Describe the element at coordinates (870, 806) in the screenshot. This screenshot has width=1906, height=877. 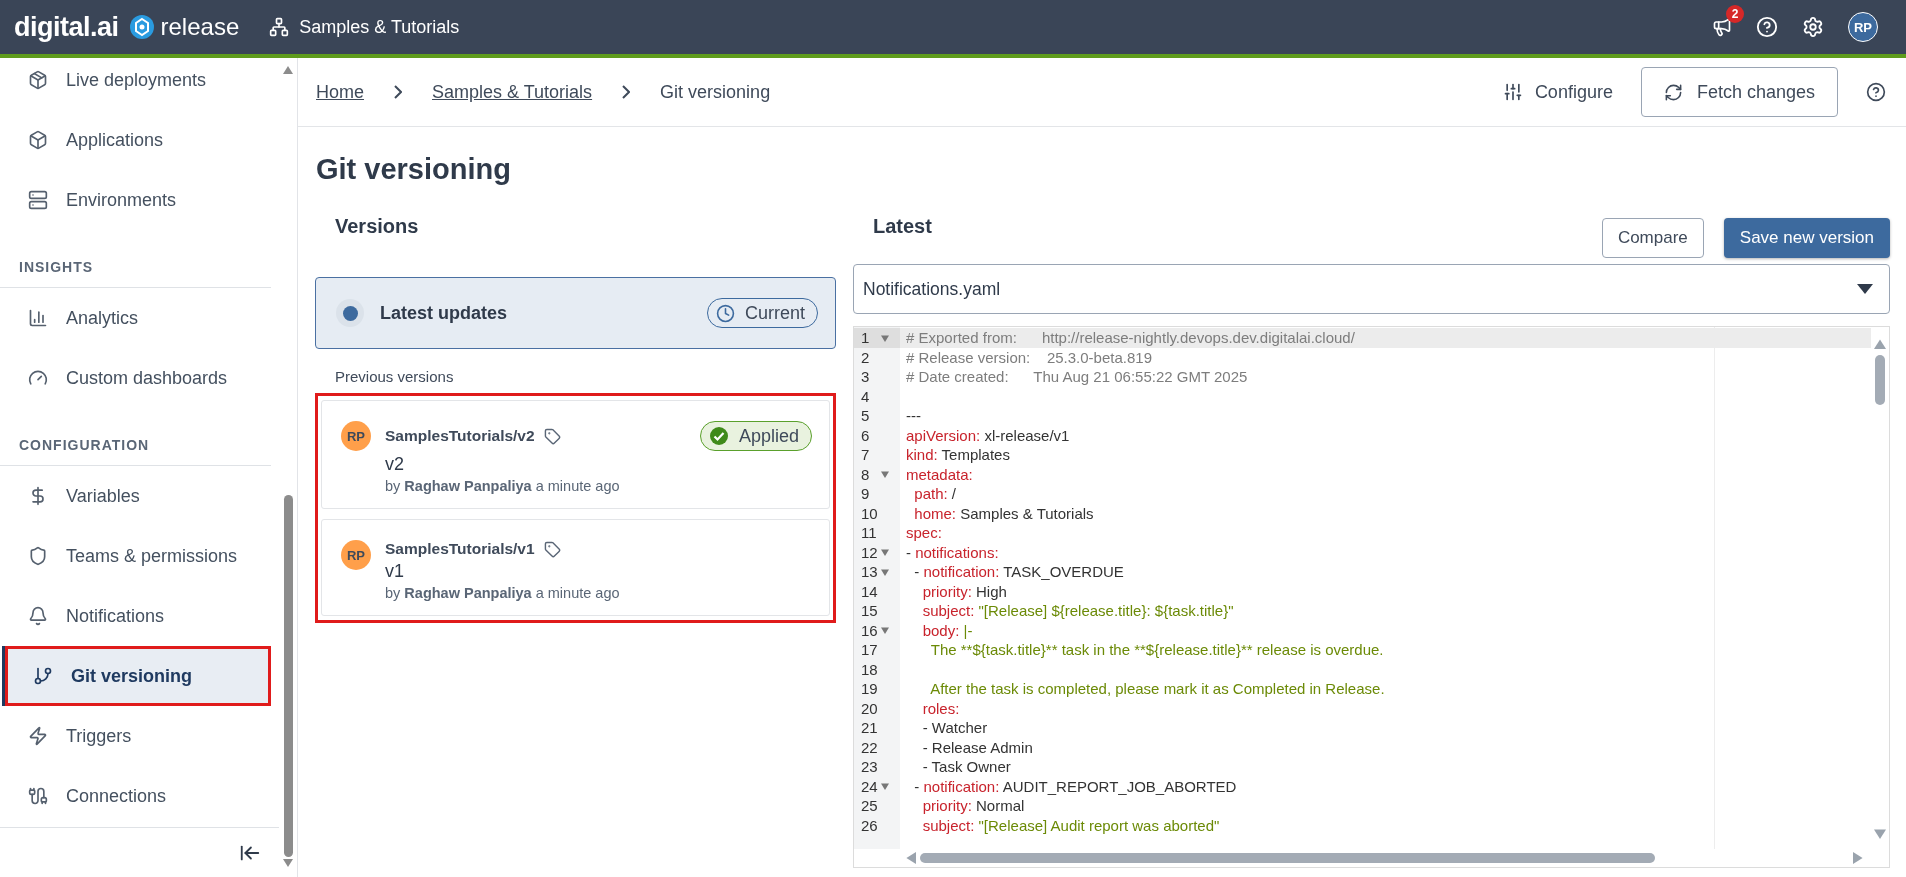
I see `line-number: 25` at that location.